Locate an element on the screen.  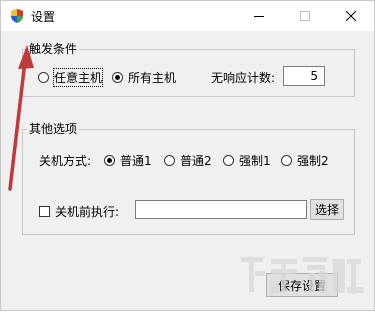
timeout-count-input: 5 is located at coordinates (304, 76).